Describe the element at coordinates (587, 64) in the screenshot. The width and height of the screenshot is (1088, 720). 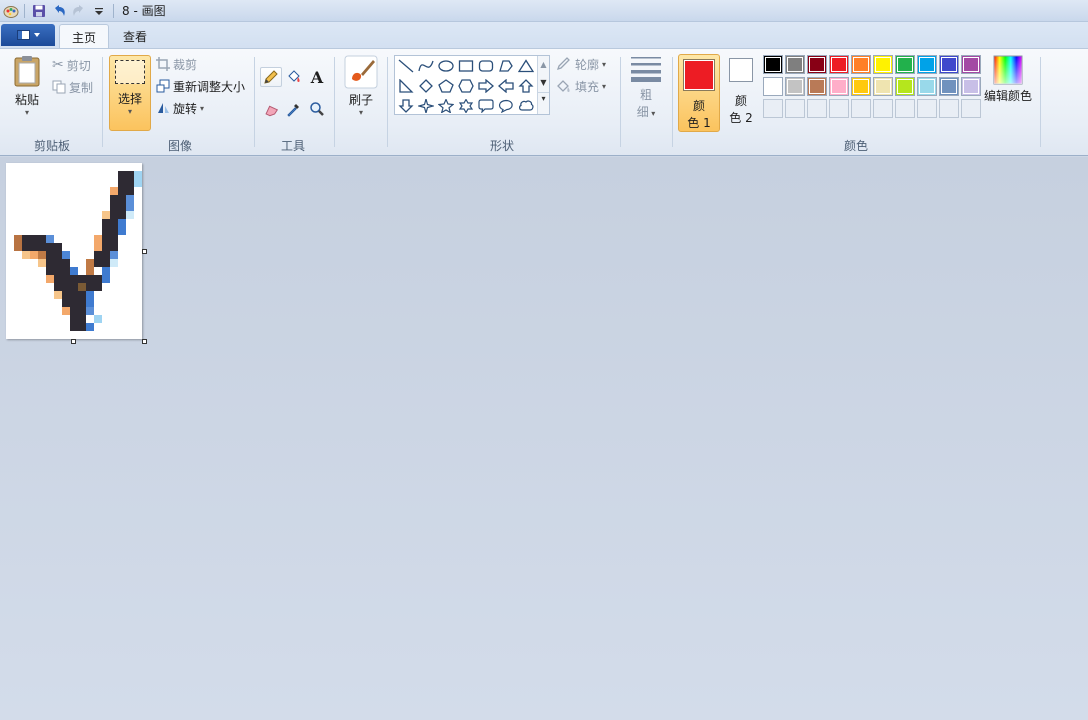
I see `outline-label: 轮廓` at that location.